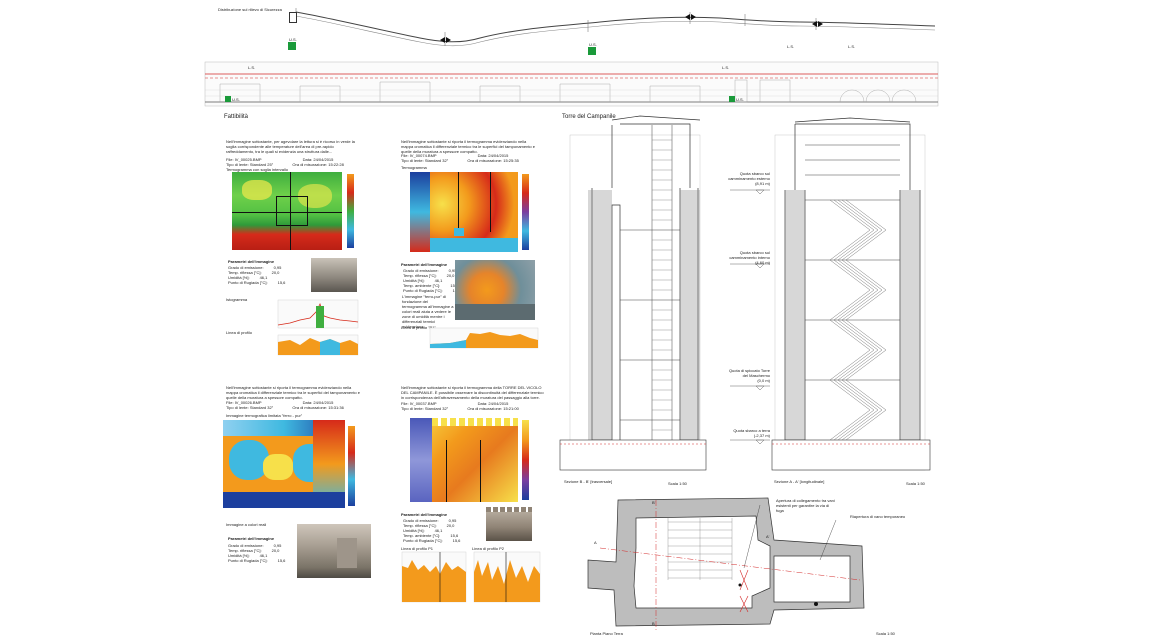  What do you see at coordinates (588, 481) in the screenshot?
I see `section-bb-label: Sezione B - B' [trasversale]` at bounding box center [588, 481].